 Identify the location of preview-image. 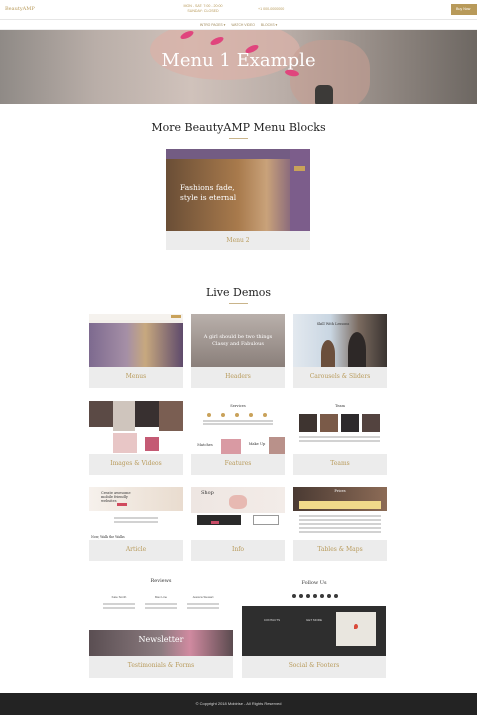
(136, 345).